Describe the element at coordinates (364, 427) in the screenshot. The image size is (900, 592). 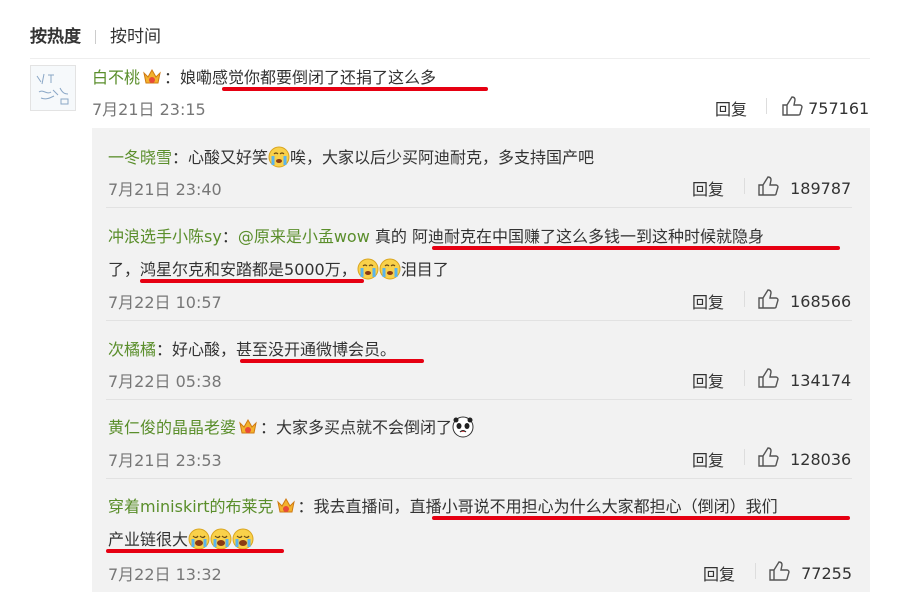
I see `reply-text: 大家多买点就不会倒闭了` at that location.